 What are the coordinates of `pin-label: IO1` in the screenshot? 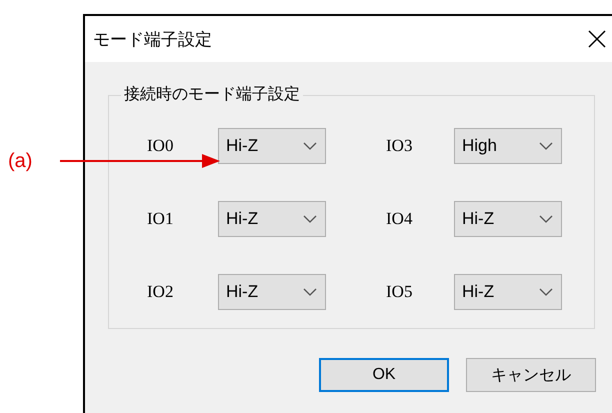 It's located at (160, 219).